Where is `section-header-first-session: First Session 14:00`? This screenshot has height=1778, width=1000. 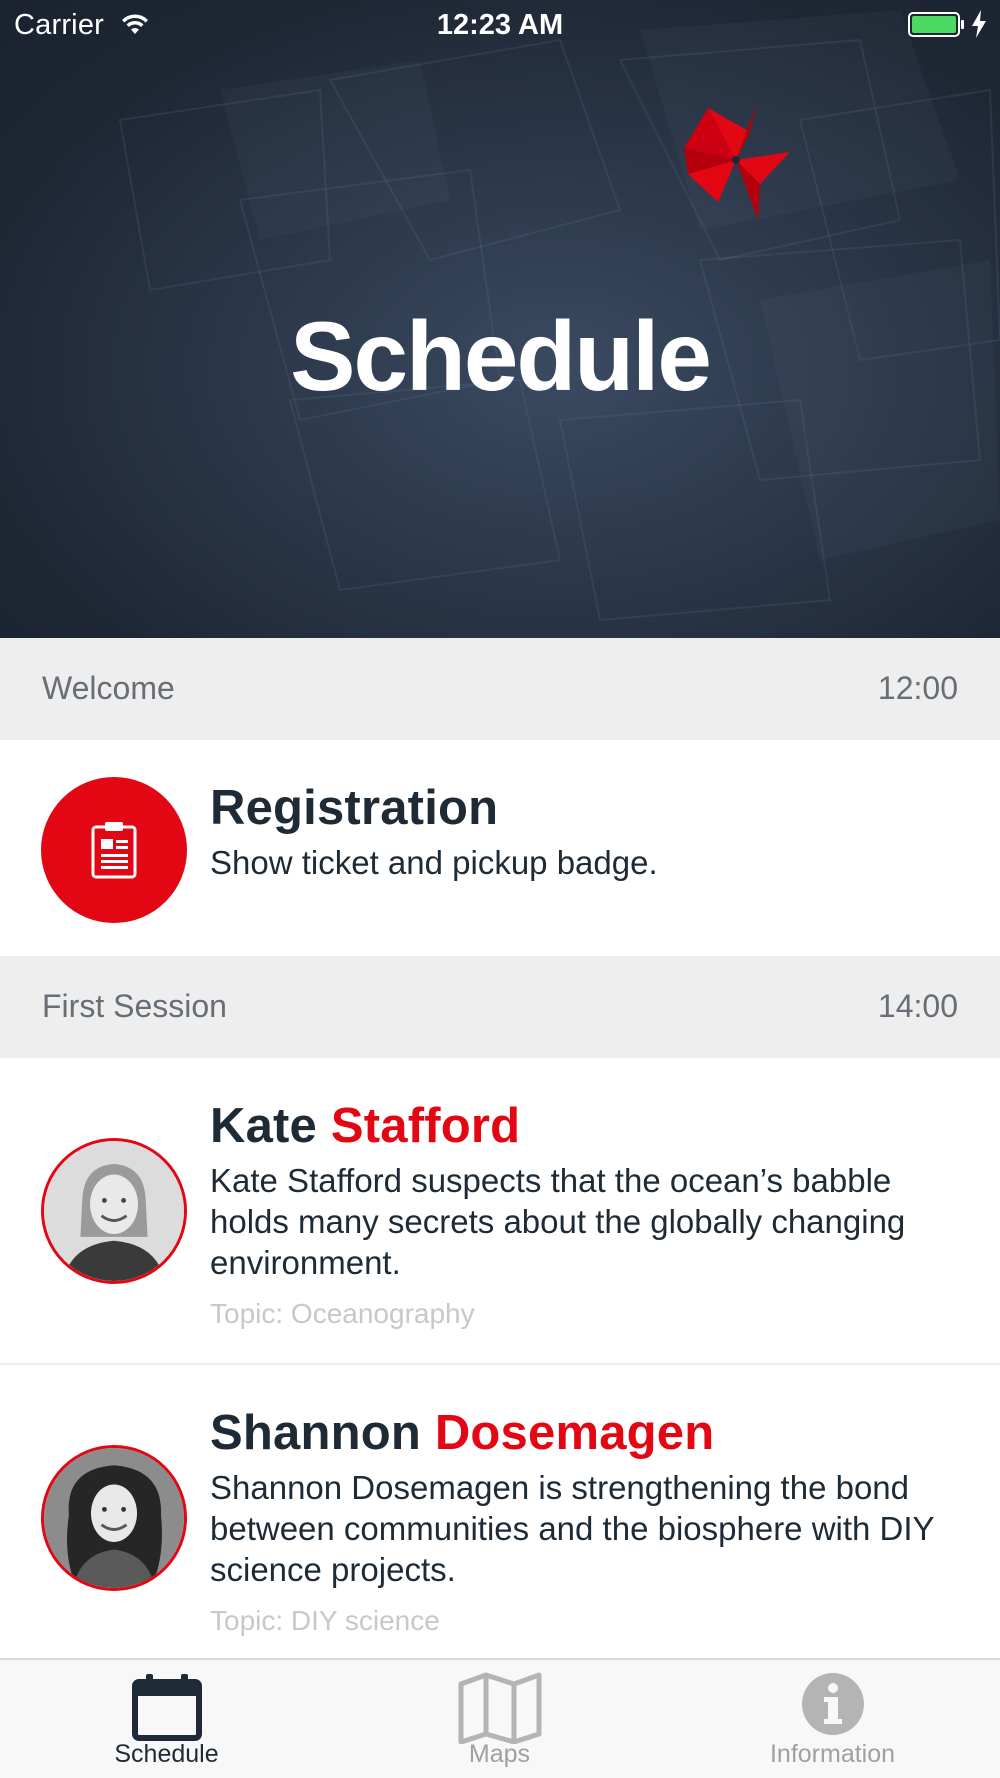
section-header-first-session: First Session 14:00 is located at coordinates (500, 1007).